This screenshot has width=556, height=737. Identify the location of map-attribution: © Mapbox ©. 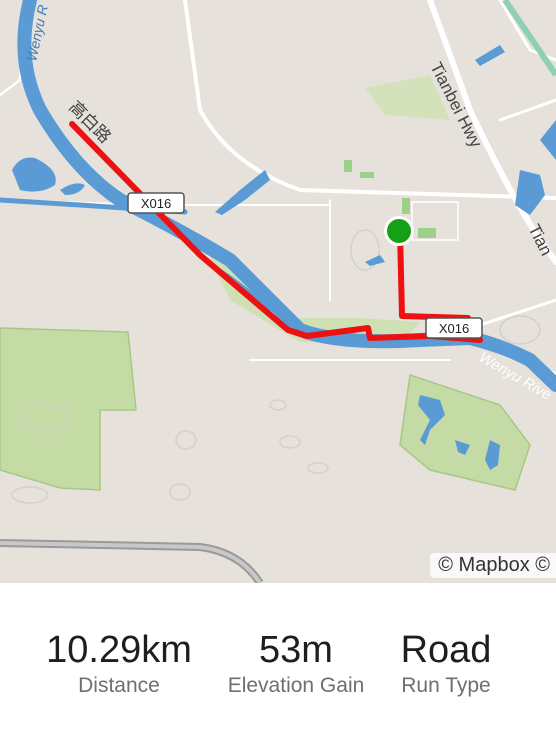
(493, 565).